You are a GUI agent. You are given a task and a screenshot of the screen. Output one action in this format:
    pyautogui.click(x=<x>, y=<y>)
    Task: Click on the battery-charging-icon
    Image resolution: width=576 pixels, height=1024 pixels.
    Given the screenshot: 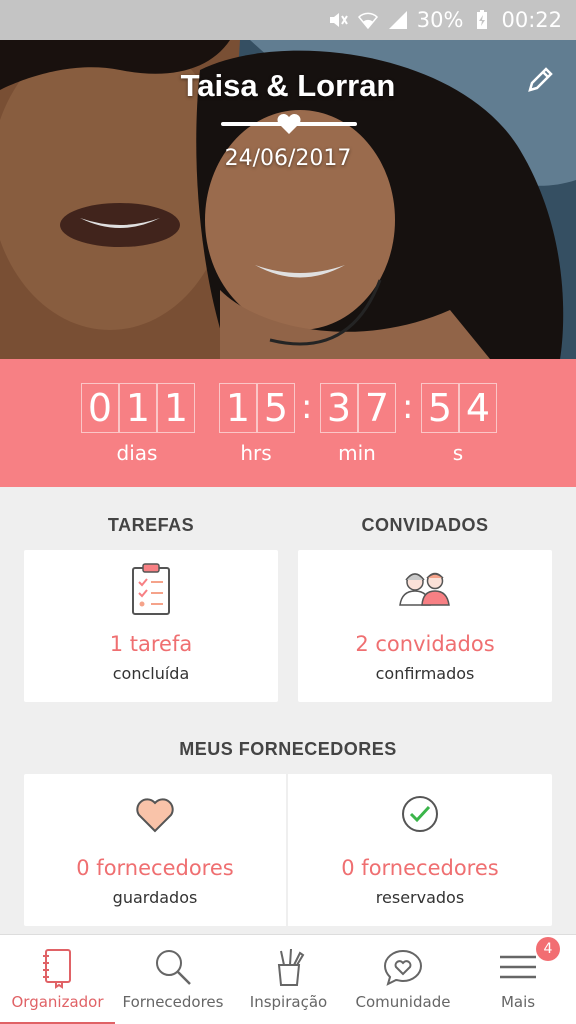 What is the action you would take?
    pyautogui.click(x=482, y=20)
    